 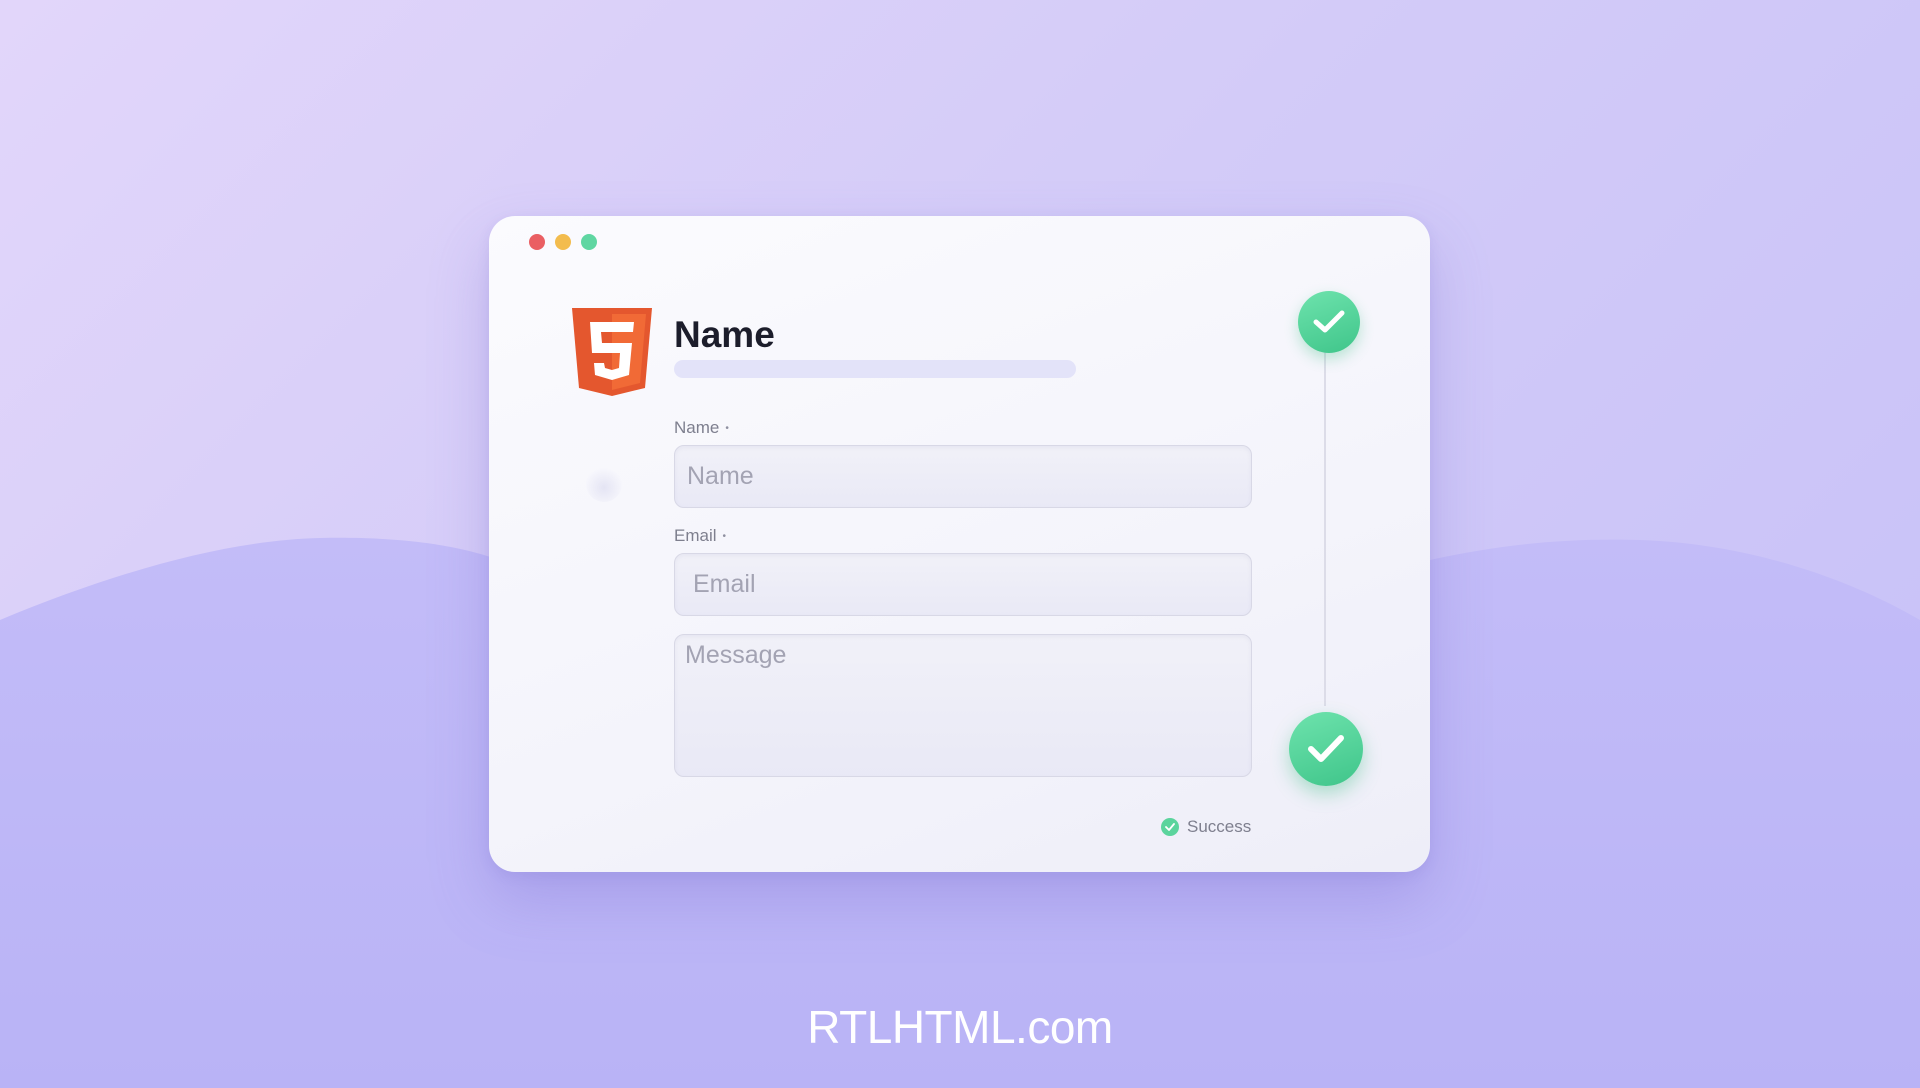 What do you see at coordinates (697, 427) in the screenshot?
I see `name-label-text: Name` at bounding box center [697, 427].